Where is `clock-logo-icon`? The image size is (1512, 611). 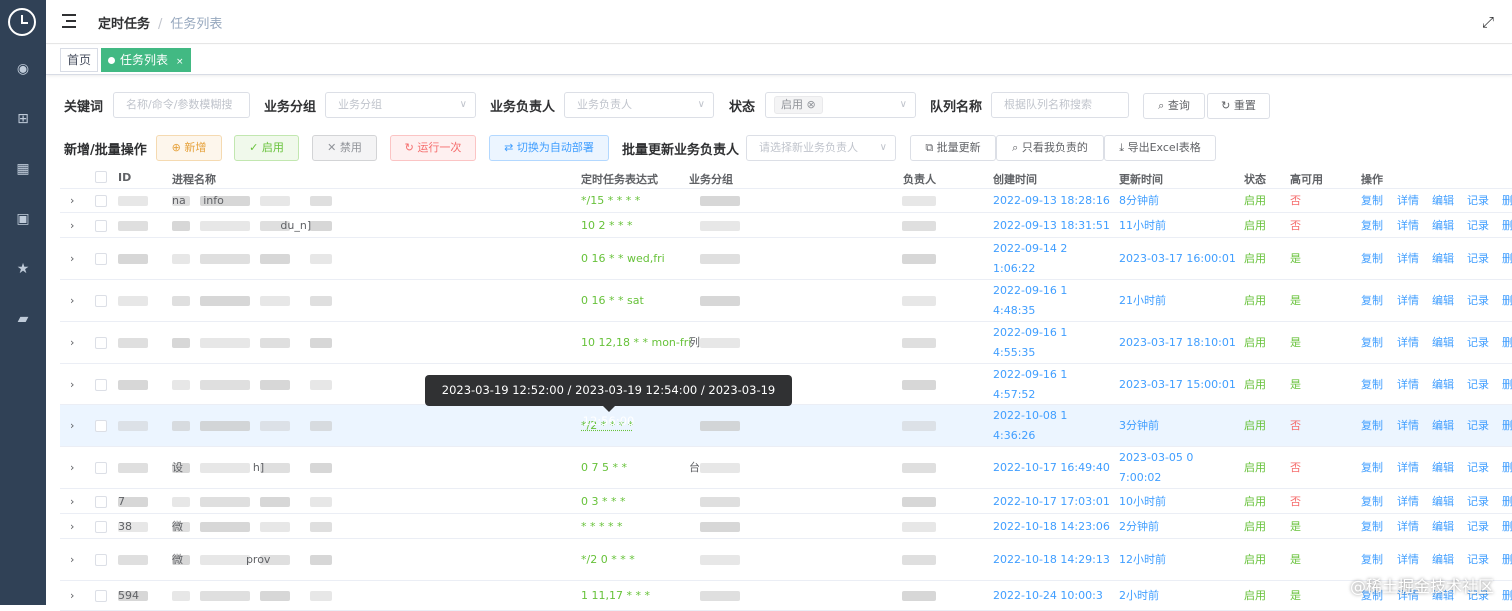 clock-logo-icon is located at coordinates (22, 22).